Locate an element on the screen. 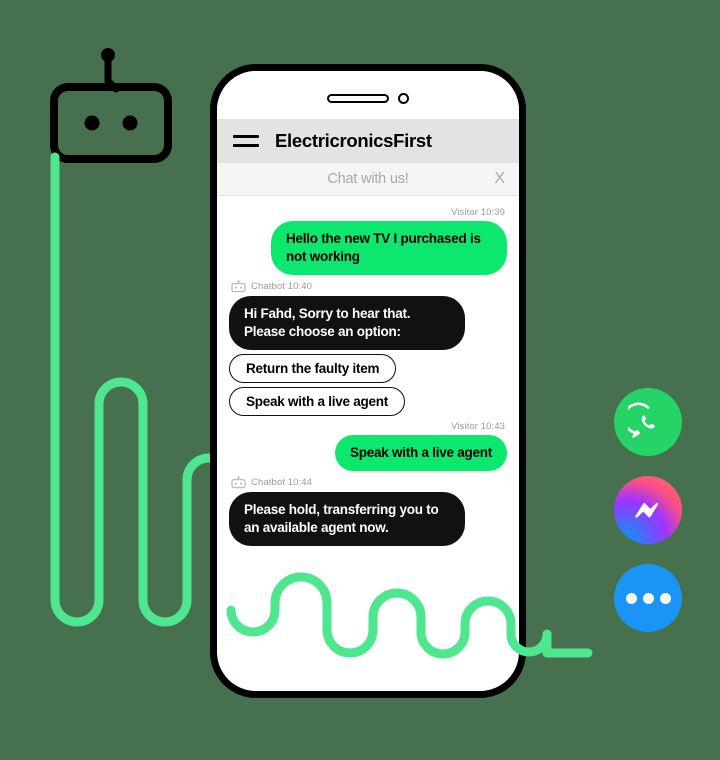  robot-mark-icon is located at coordinates (111, 105).